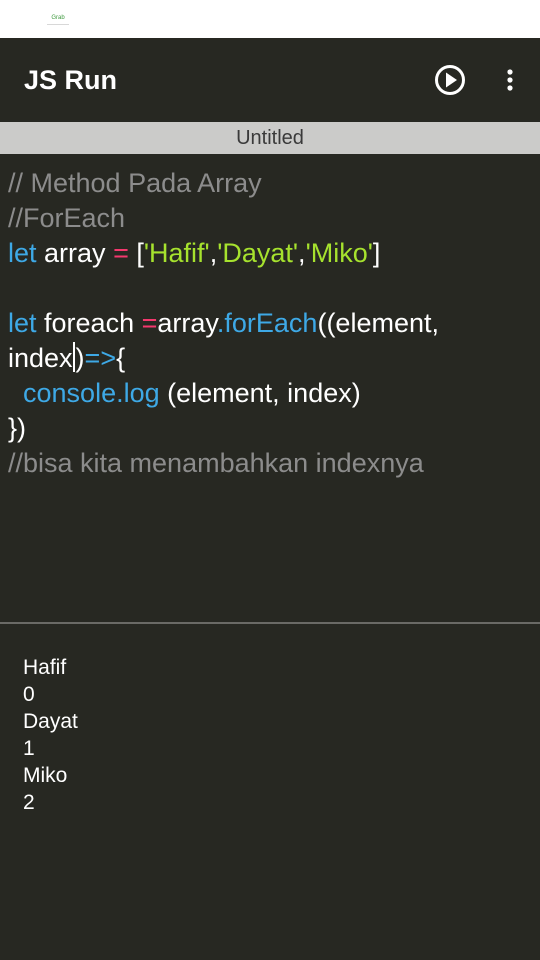 The image size is (540, 960). Describe the element at coordinates (40, 358) in the screenshot. I see `code-token: index` at that location.